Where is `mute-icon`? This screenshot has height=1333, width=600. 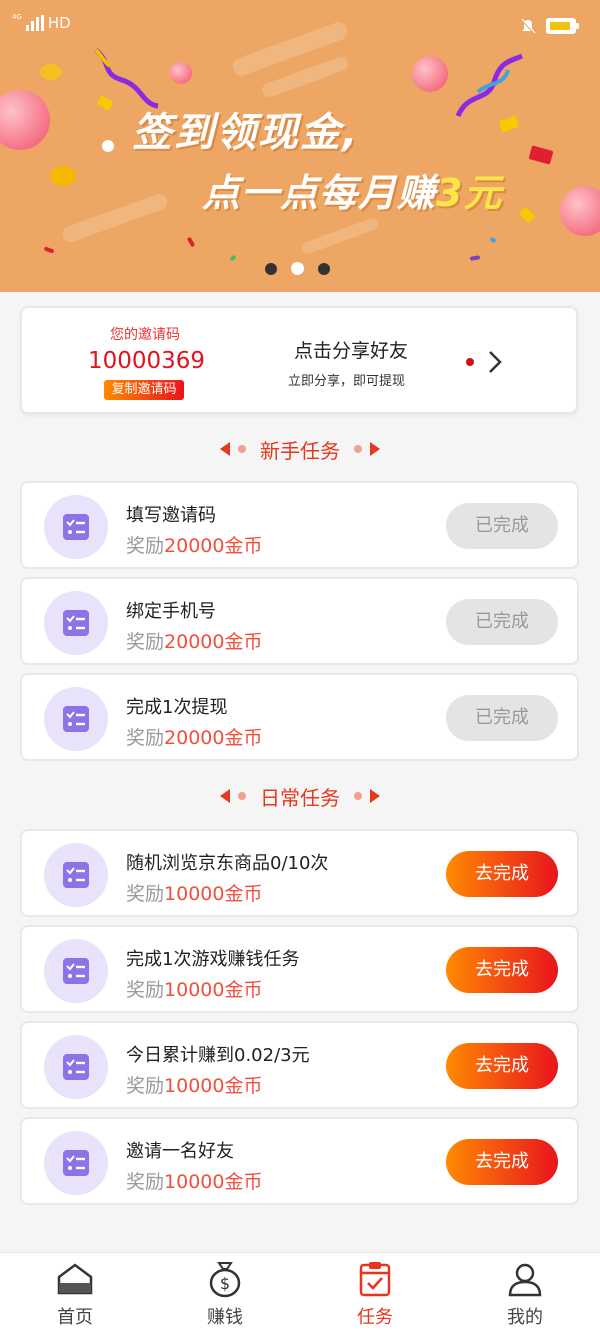
mute-icon is located at coordinates (528, 26).